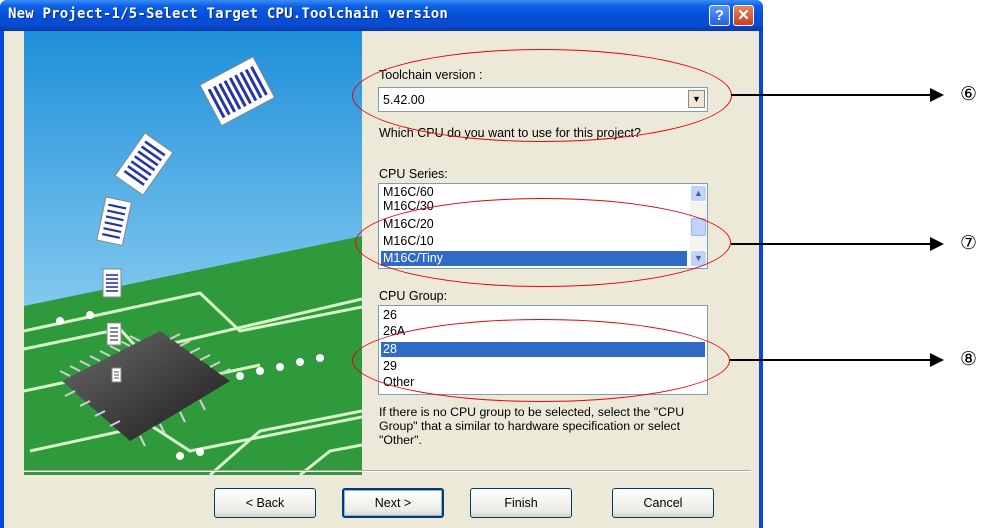 The width and height of the screenshot is (1000, 528). What do you see at coordinates (719, 15) in the screenshot?
I see `help-button: ?` at bounding box center [719, 15].